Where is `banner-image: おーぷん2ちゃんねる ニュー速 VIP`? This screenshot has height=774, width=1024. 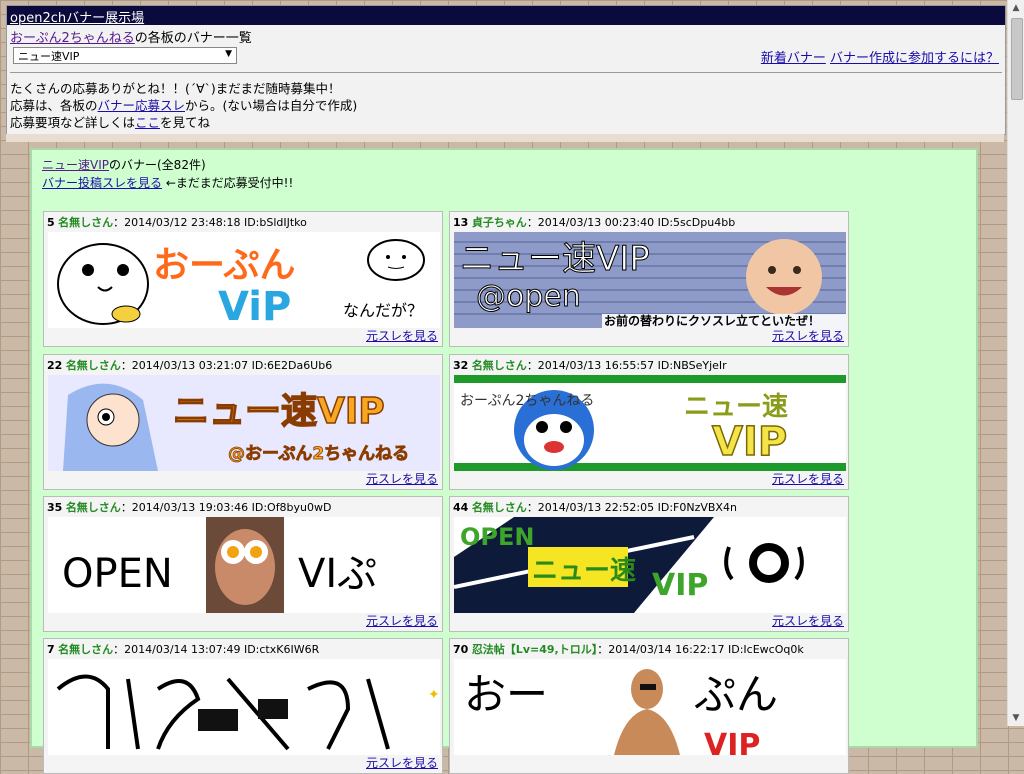 banner-image: おーぷん2ちゃんねる ニュー速 VIP is located at coordinates (650, 423).